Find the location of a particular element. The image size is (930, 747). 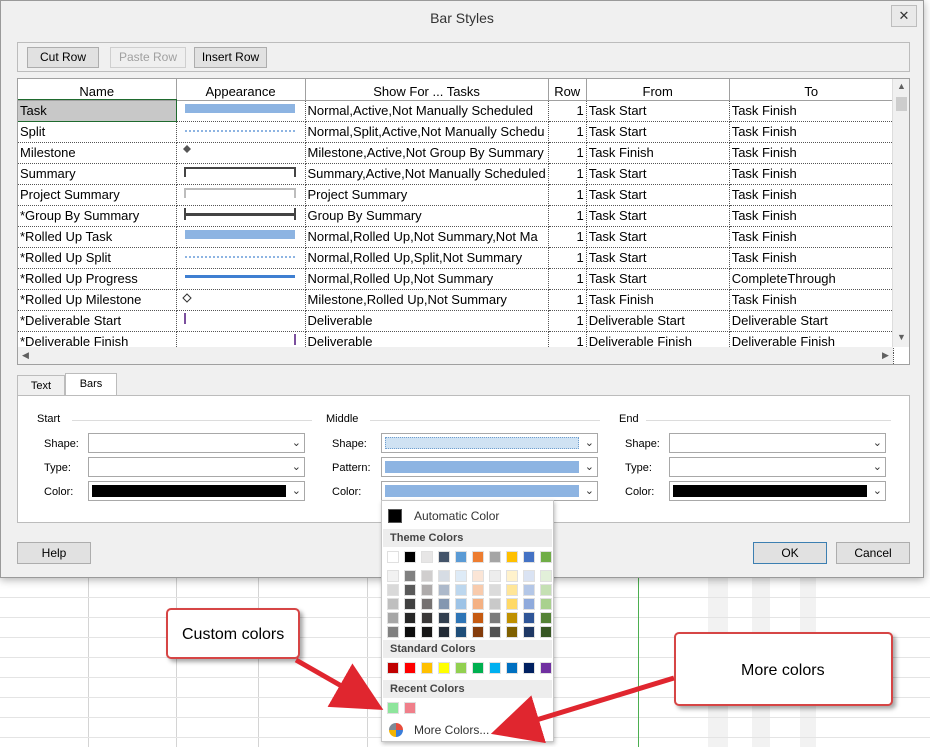

cancel-button: Cancel is located at coordinates (873, 553).